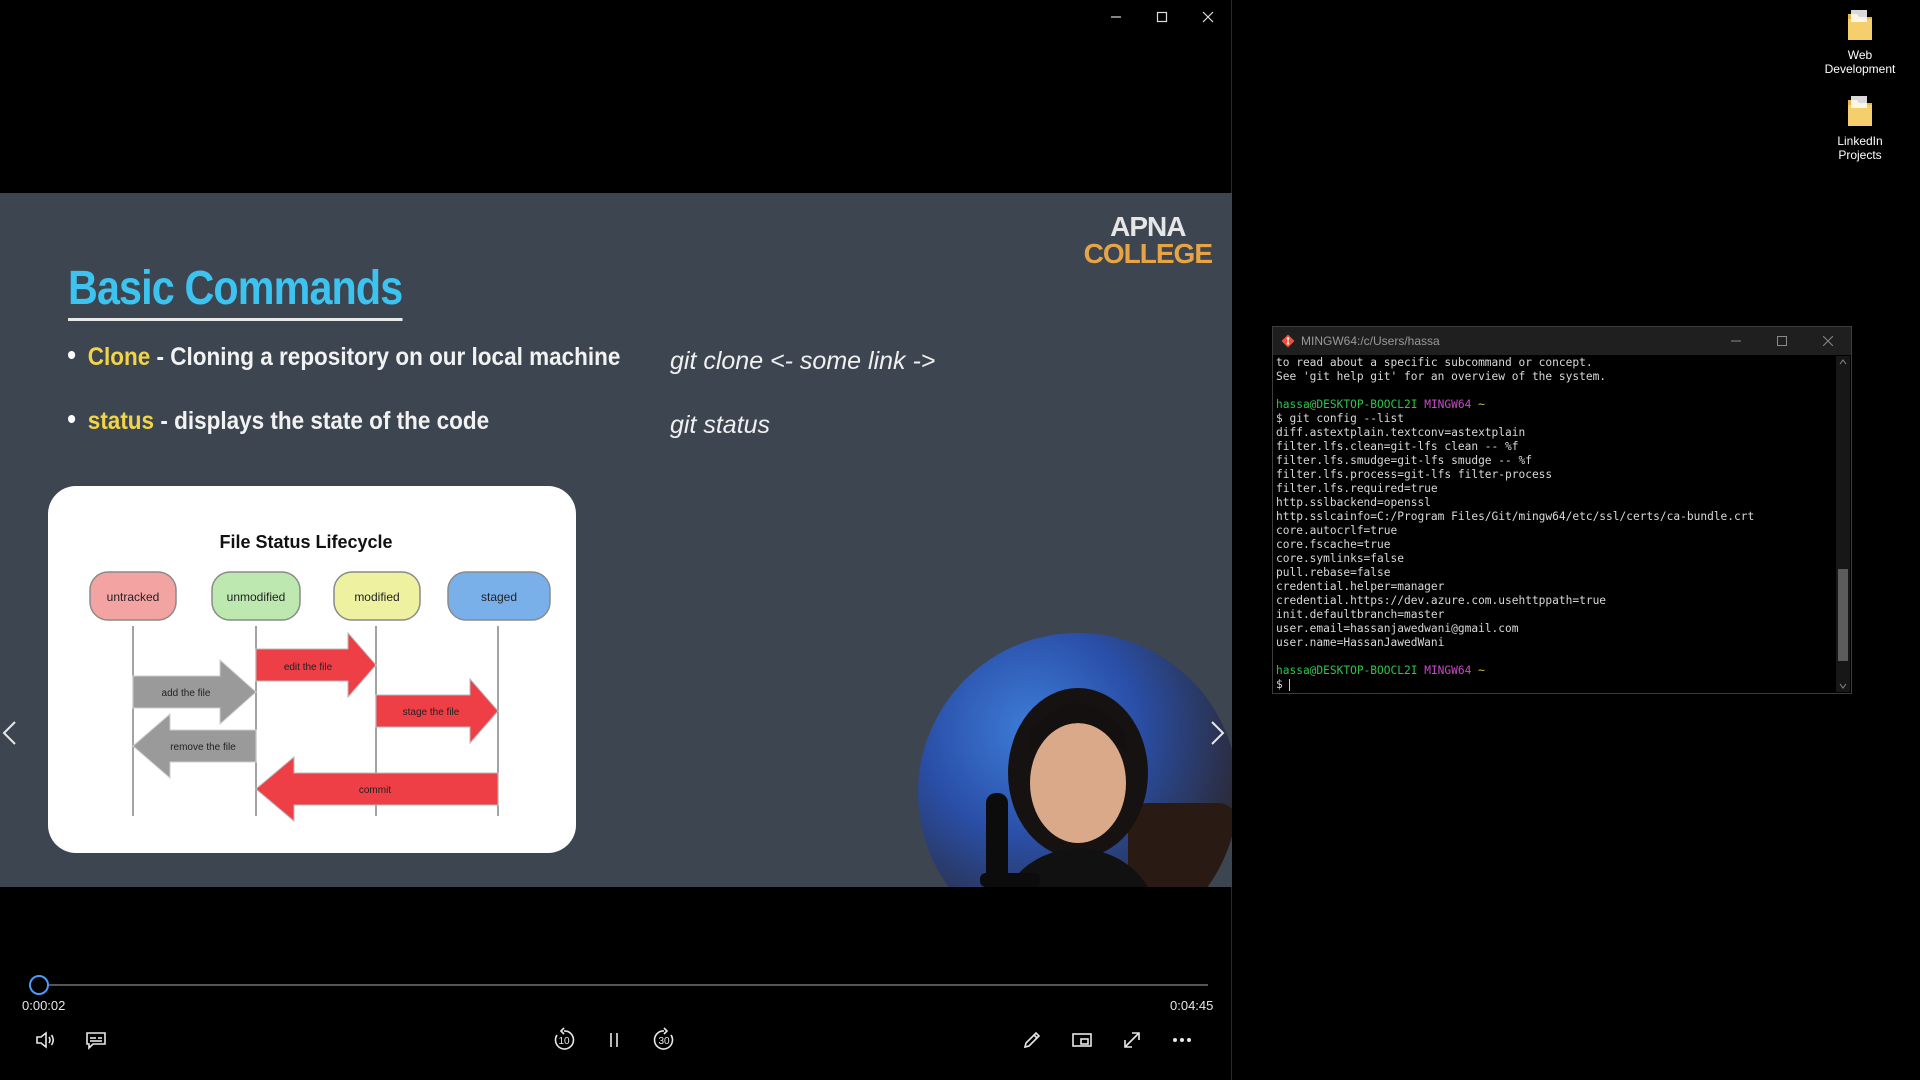  Describe the element at coordinates (39, 985) in the screenshot. I see `seek-thumb` at that location.